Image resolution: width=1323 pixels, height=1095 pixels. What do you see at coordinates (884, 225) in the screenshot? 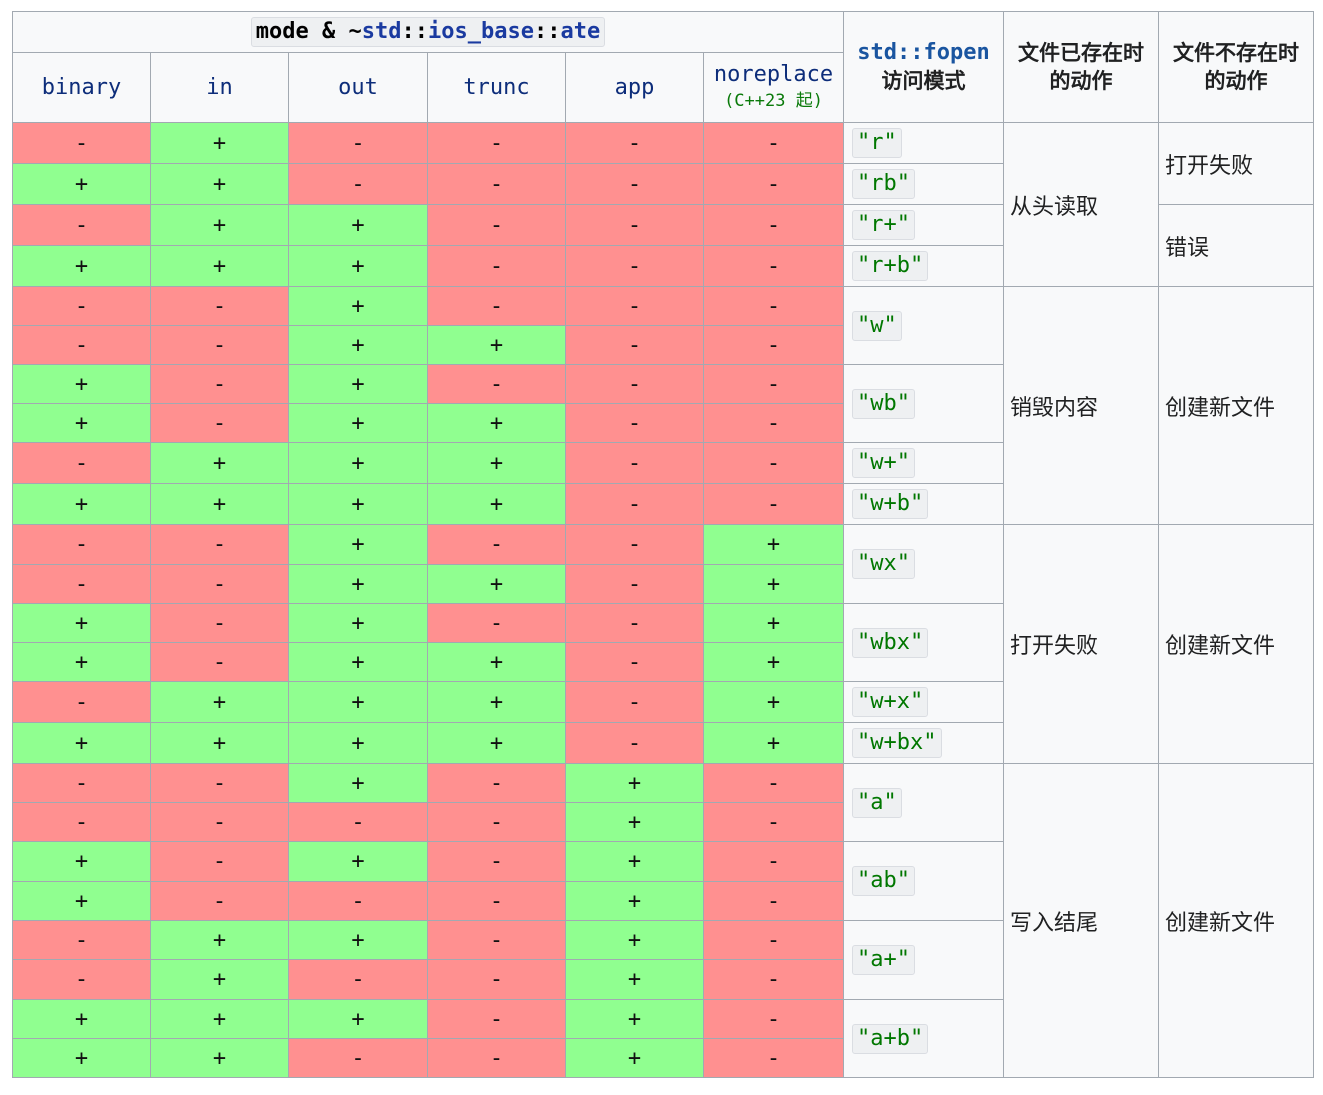
I see `fopen-mode-string: "r+"` at bounding box center [884, 225].